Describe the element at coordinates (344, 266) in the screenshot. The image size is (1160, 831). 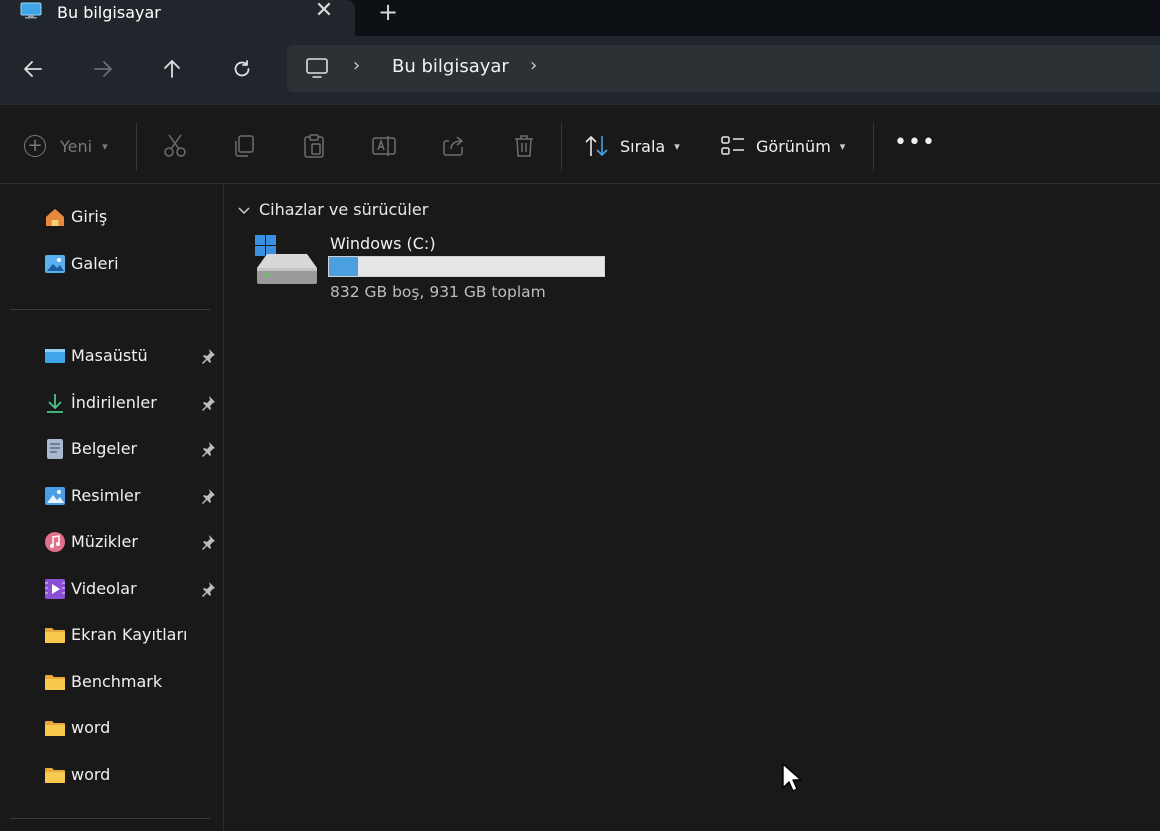
I see `drive-usage-fill` at that location.